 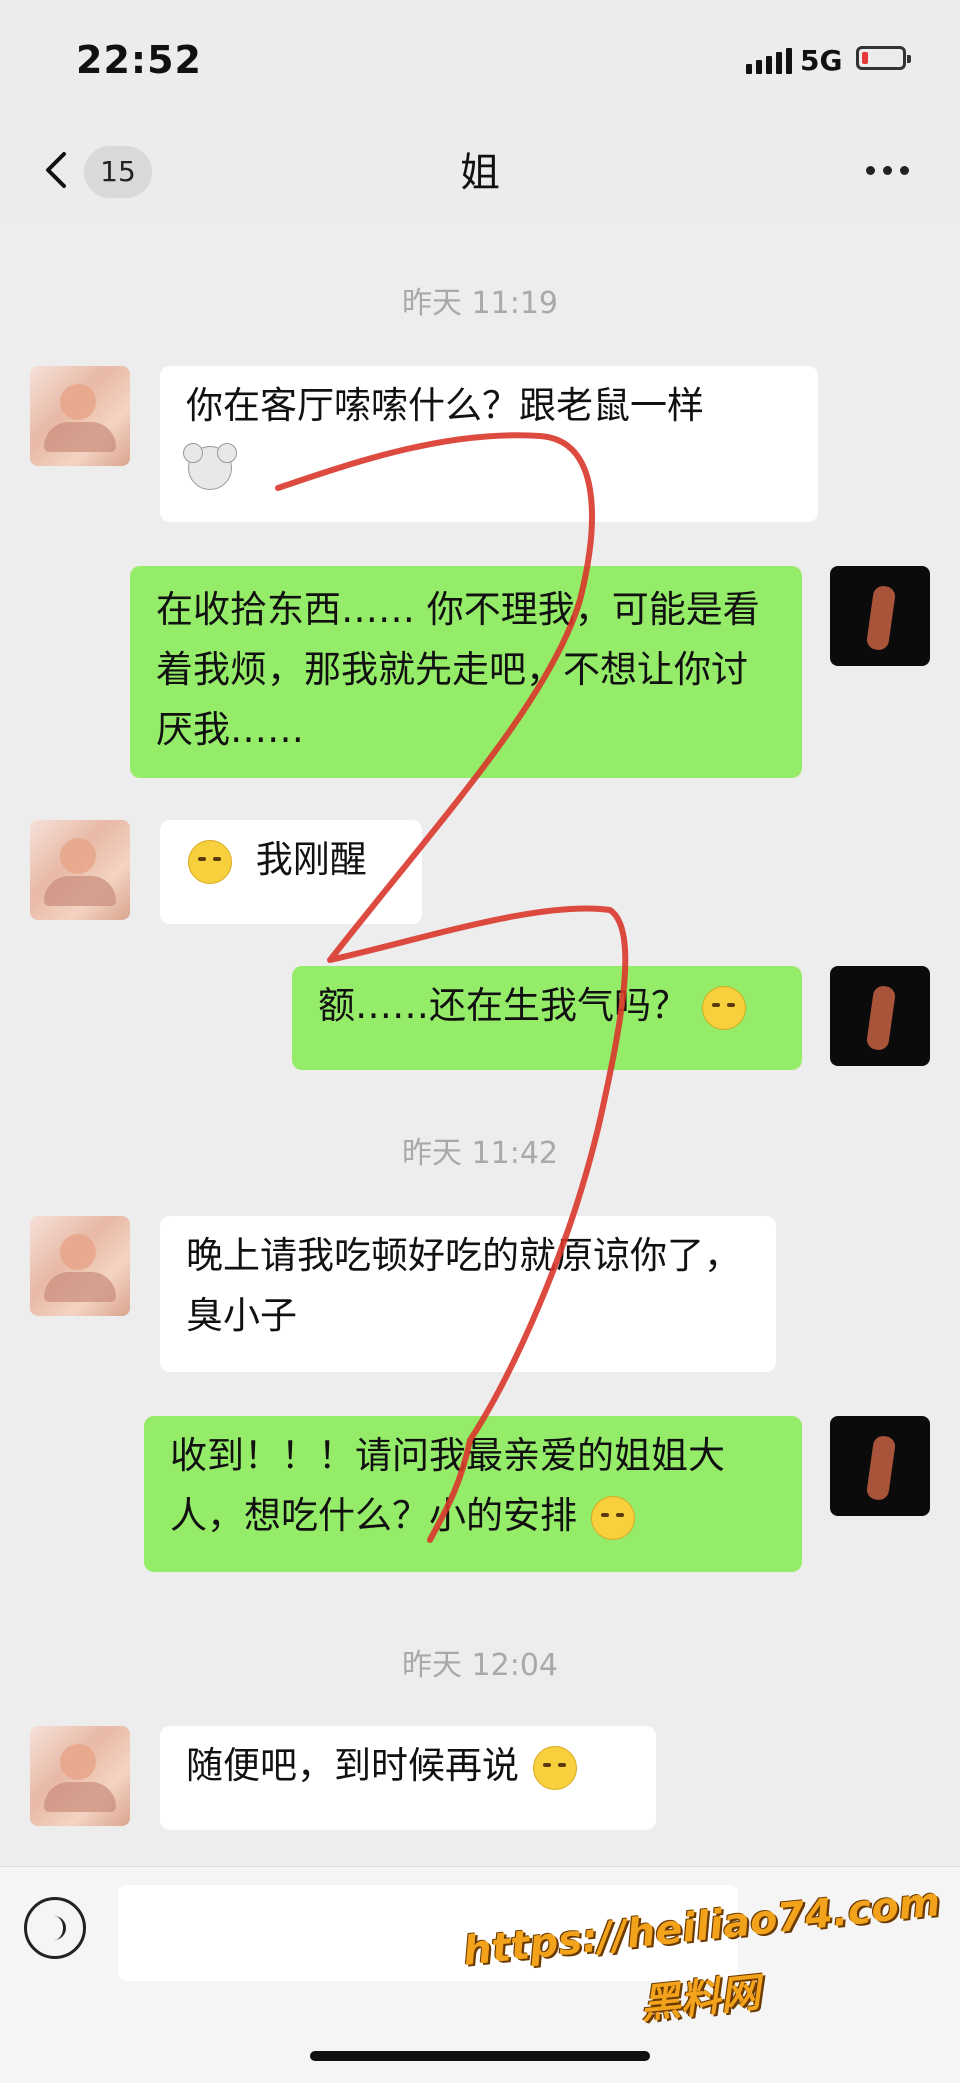 What do you see at coordinates (210, 466) in the screenshot?
I see `mouse-emoji-icon` at bounding box center [210, 466].